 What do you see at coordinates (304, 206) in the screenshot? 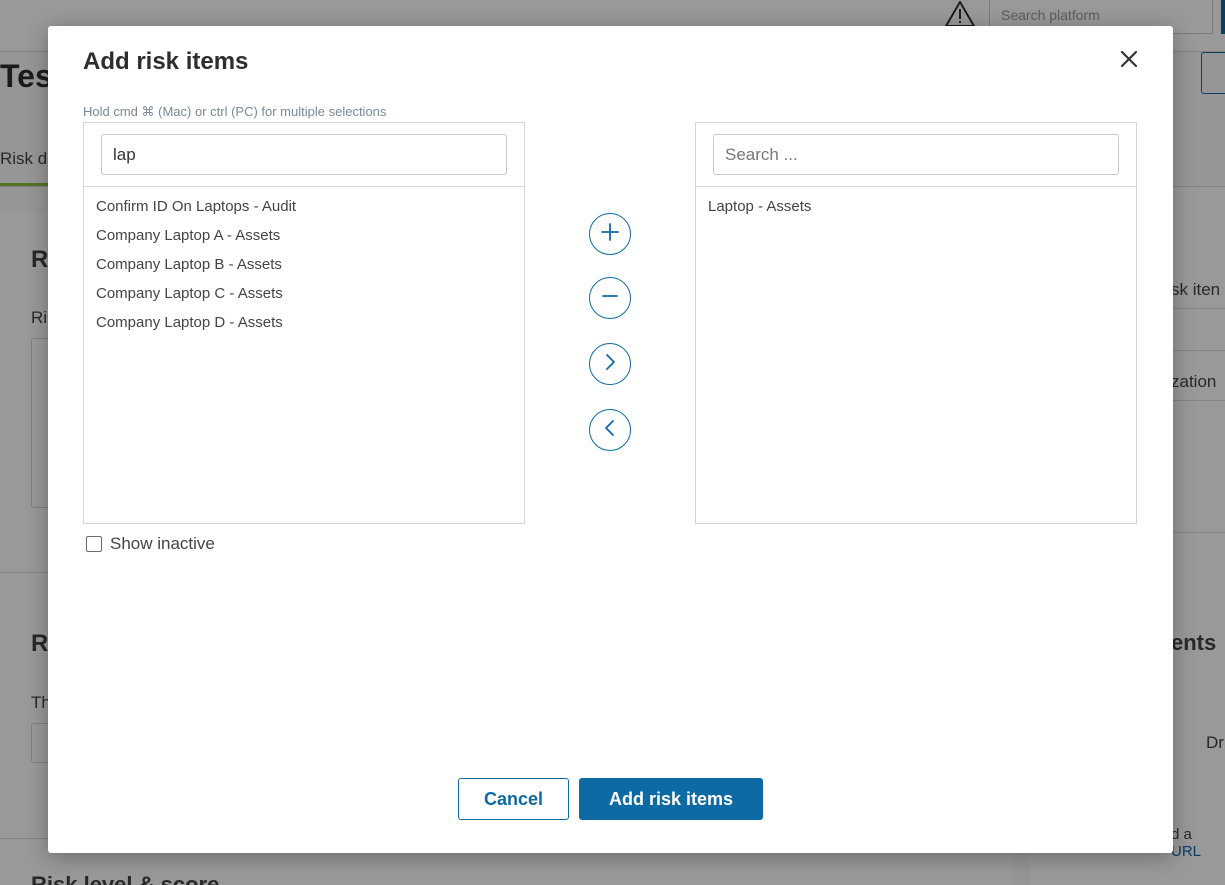
I see `list-item: Confirm ID On Laptops - Audit` at bounding box center [304, 206].